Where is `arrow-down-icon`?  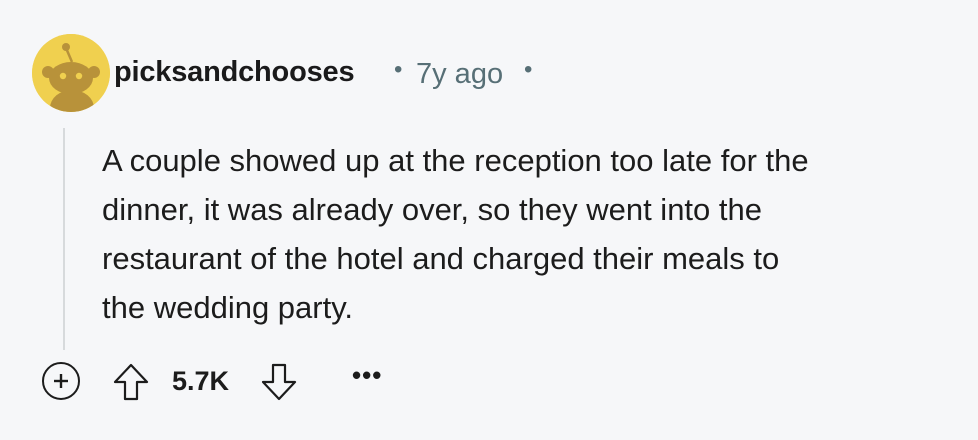 arrow-down-icon is located at coordinates (279, 382).